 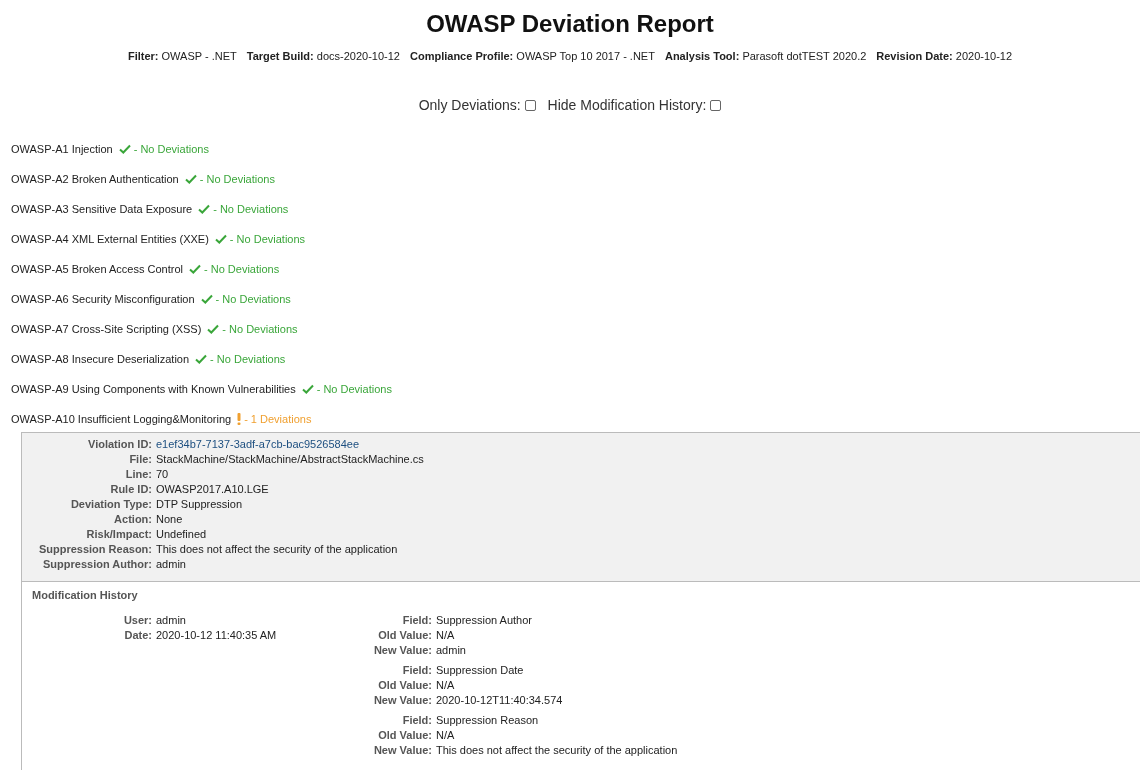 I want to click on violation-id-link: e1ef34b7-7137-3adf-a7cb-bac9526584ee, so click(x=290, y=444).